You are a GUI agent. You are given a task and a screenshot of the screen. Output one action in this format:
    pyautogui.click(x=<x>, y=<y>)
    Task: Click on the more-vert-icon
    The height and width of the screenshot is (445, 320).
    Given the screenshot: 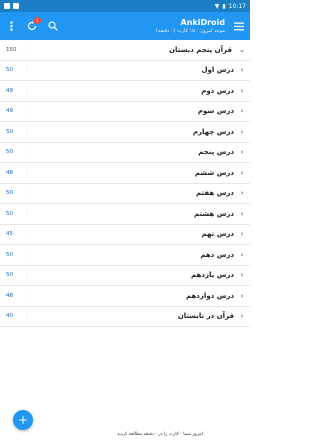 What is the action you would take?
    pyautogui.click(x=11, y=26)
    